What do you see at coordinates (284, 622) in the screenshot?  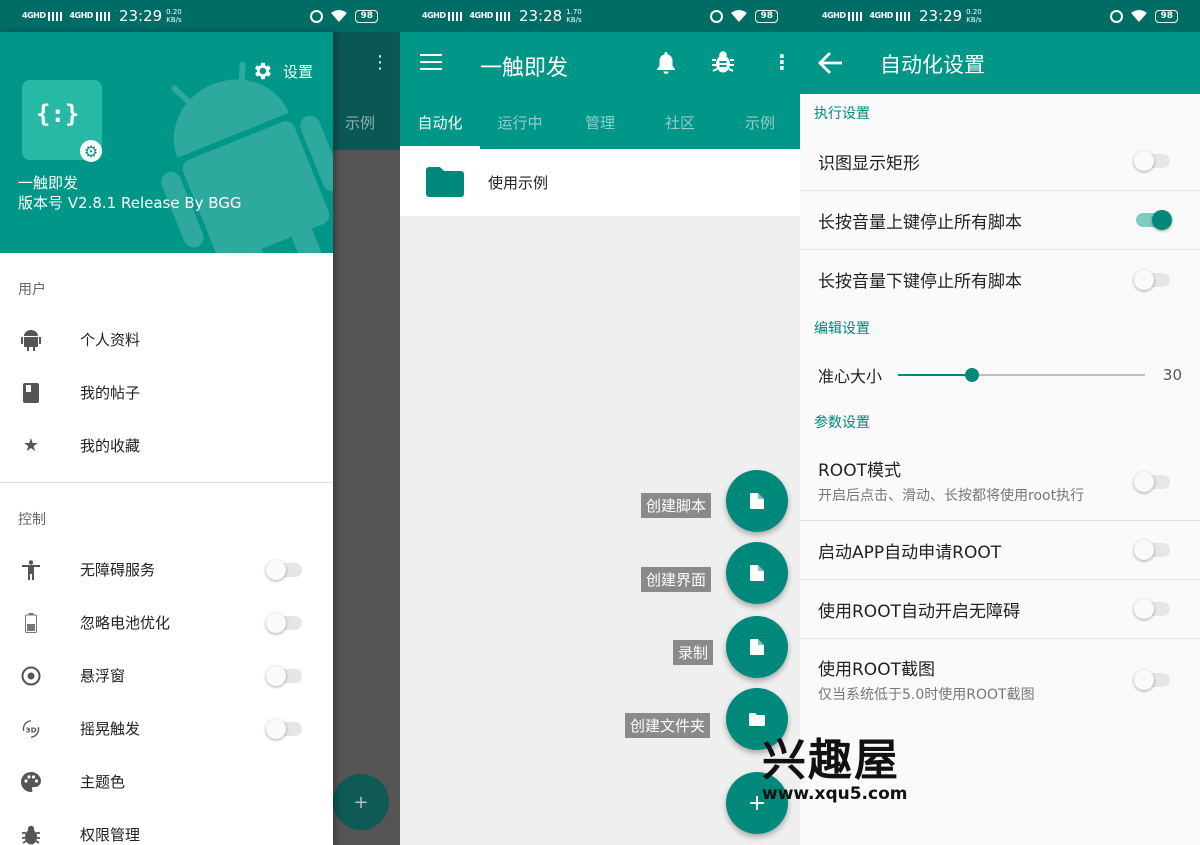 I see `battery-toggle` at bounding box center [284, 622].